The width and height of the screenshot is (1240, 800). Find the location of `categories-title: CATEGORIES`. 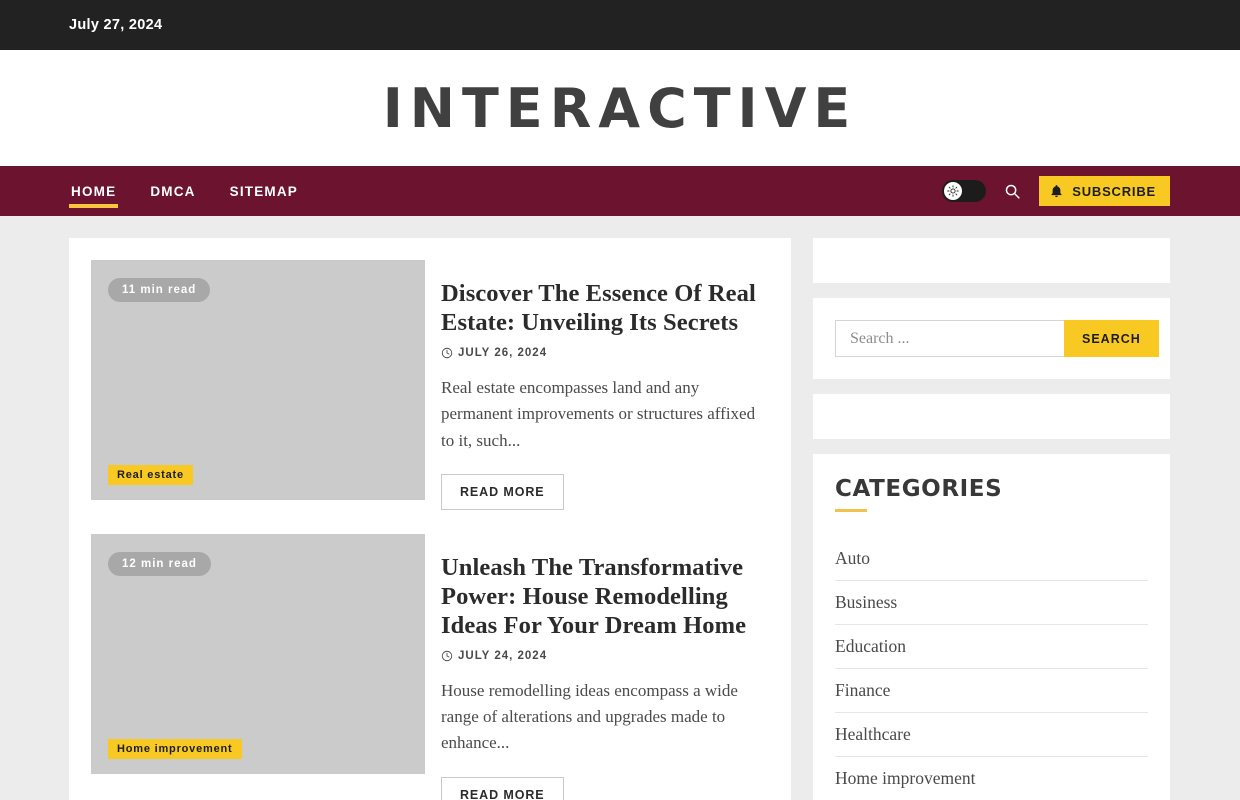

categories-title: CATEGORIES is located at coordinates (919, 489).